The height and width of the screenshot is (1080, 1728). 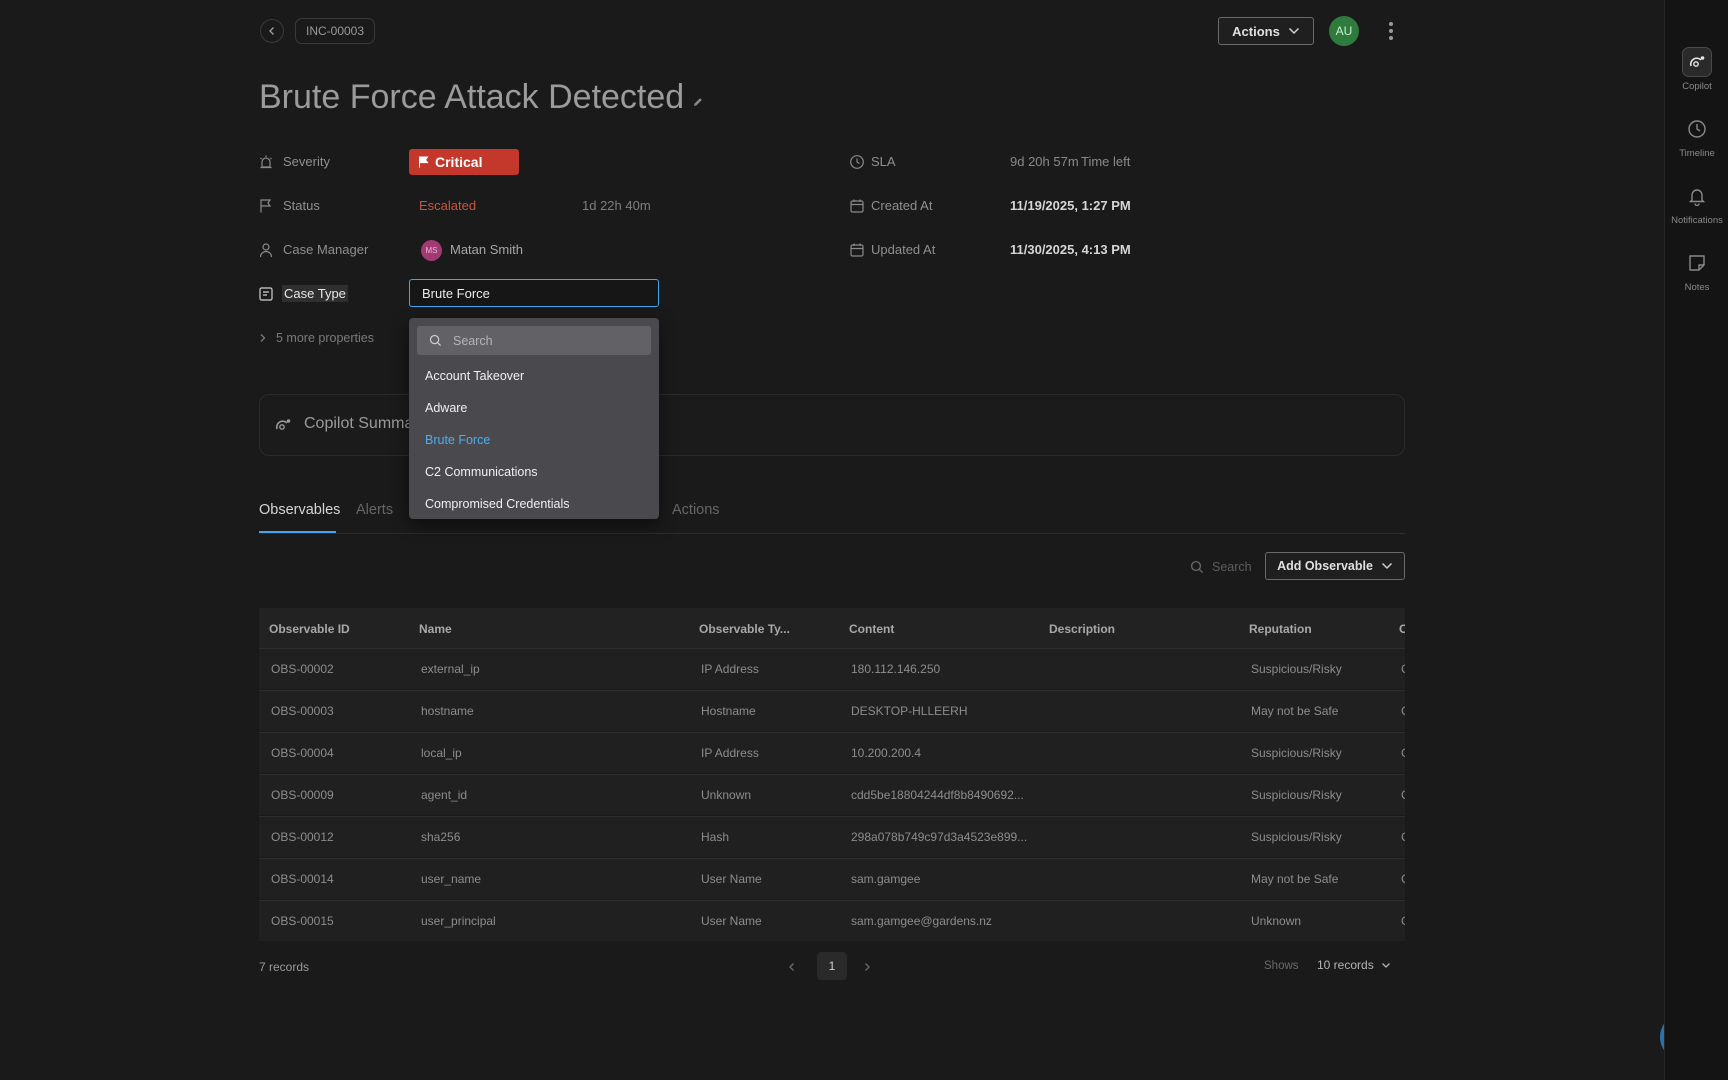 What do you see at coordinates (792, 967) in the screenshot?
I see `previous-page-button` at bounding box center [792, 967].